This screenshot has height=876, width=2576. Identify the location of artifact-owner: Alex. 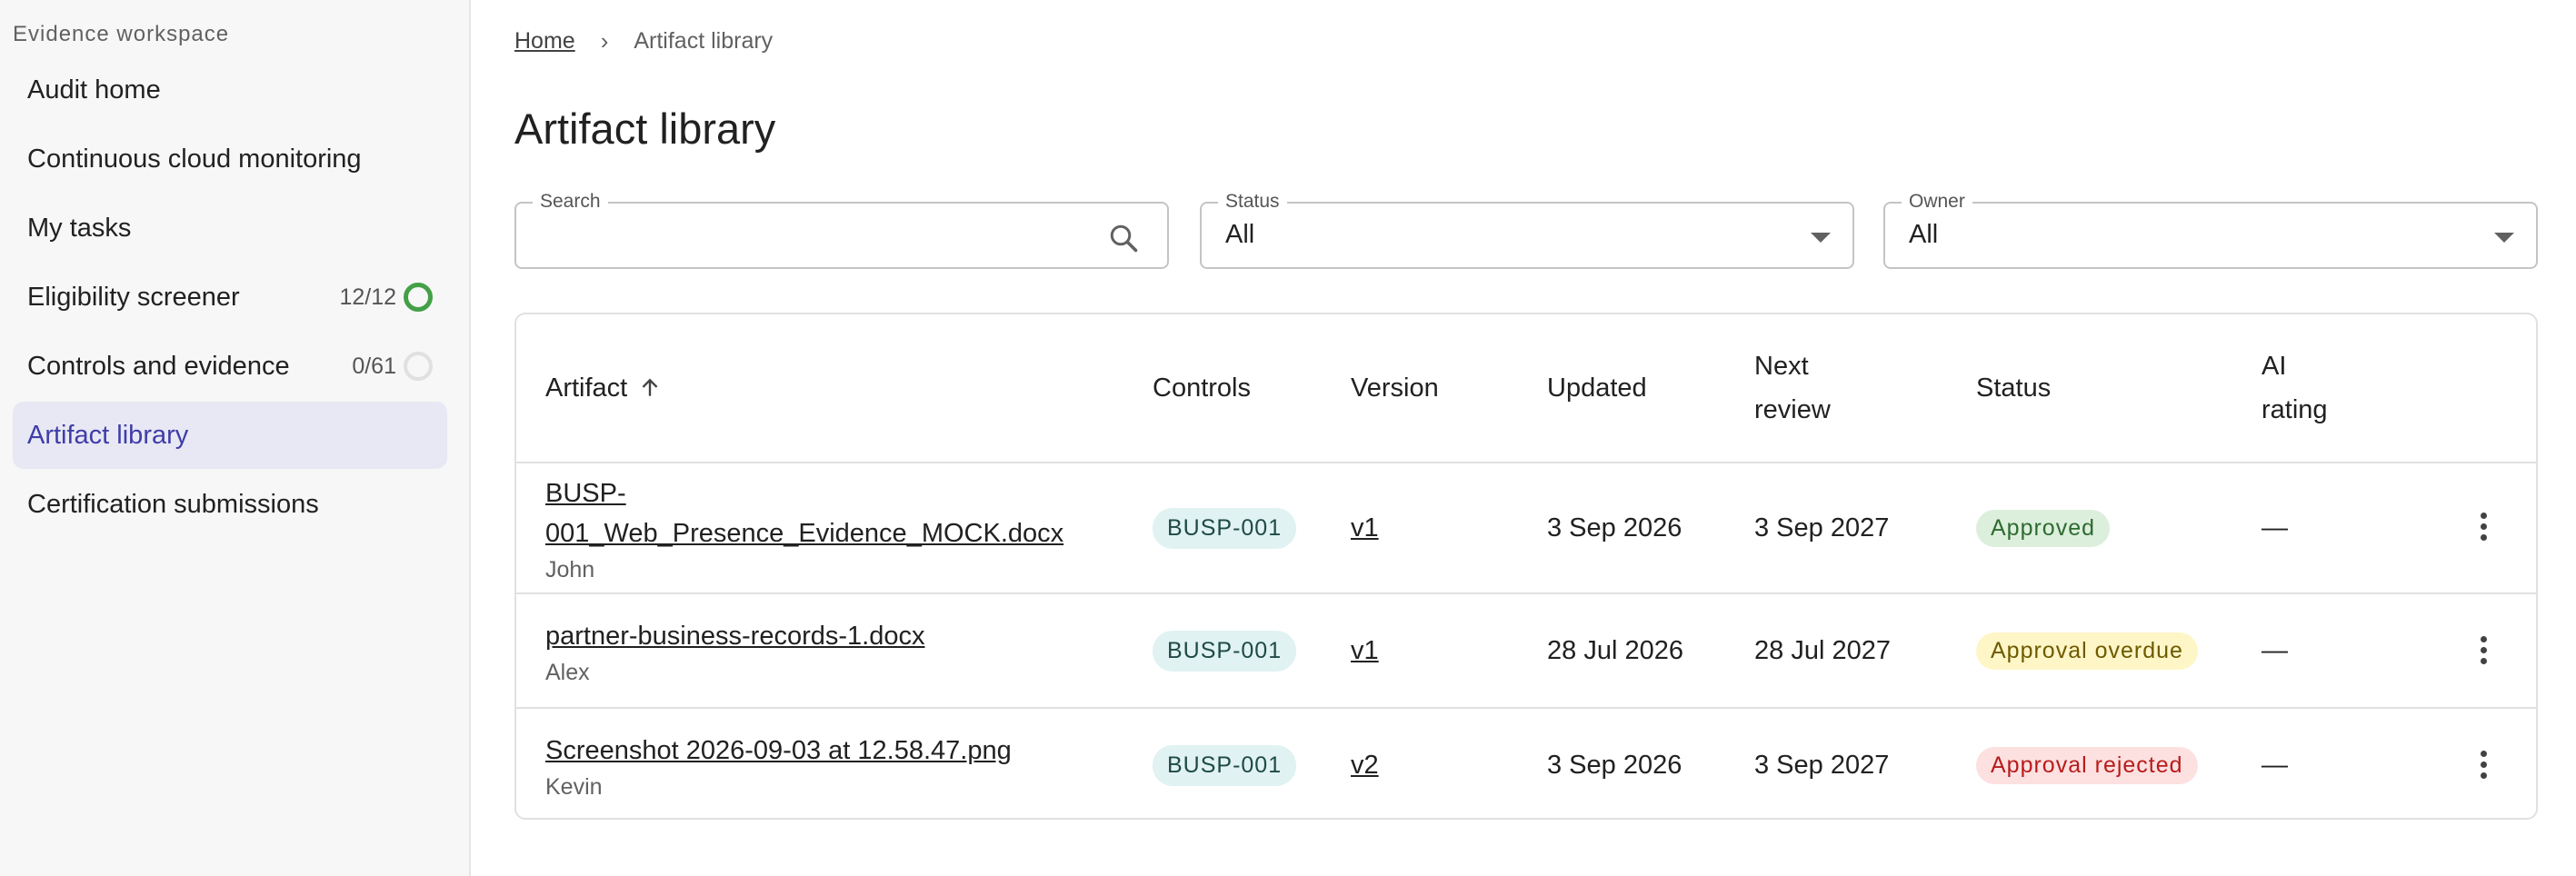
(567, 672).